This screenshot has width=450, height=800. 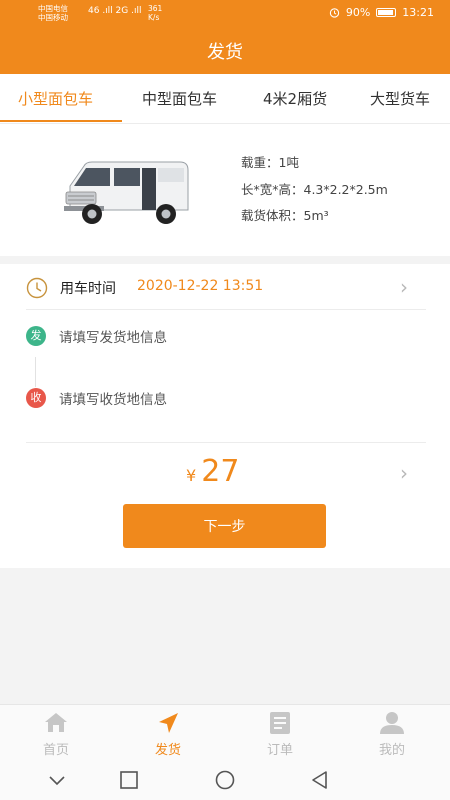 What do you see at coordinates (179, 98) in the screenshot?
I see `tab-medium-van: 中型面包车` at bounding box center [179, 98].